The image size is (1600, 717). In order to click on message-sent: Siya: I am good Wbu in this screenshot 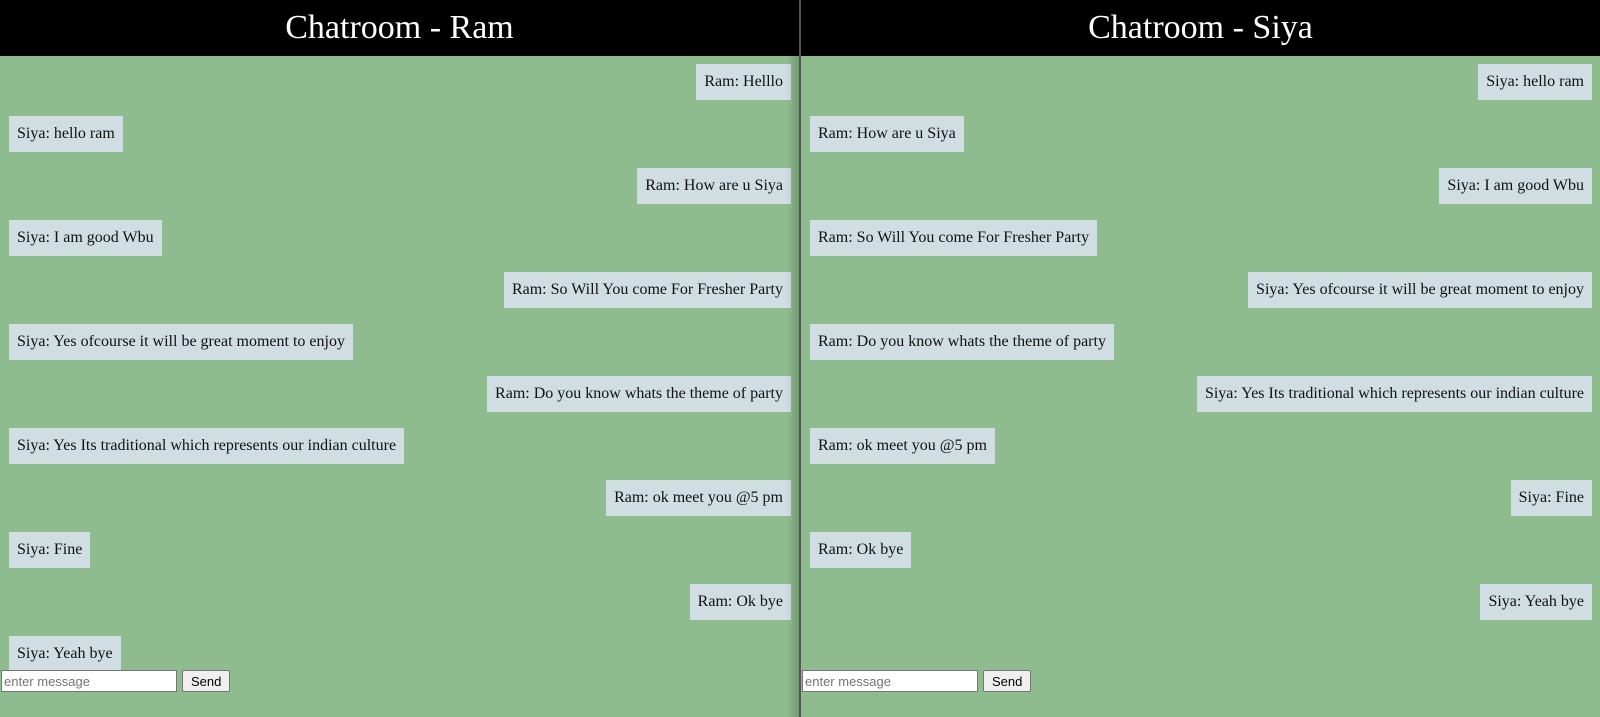, I will do `click(1515, 186)`.